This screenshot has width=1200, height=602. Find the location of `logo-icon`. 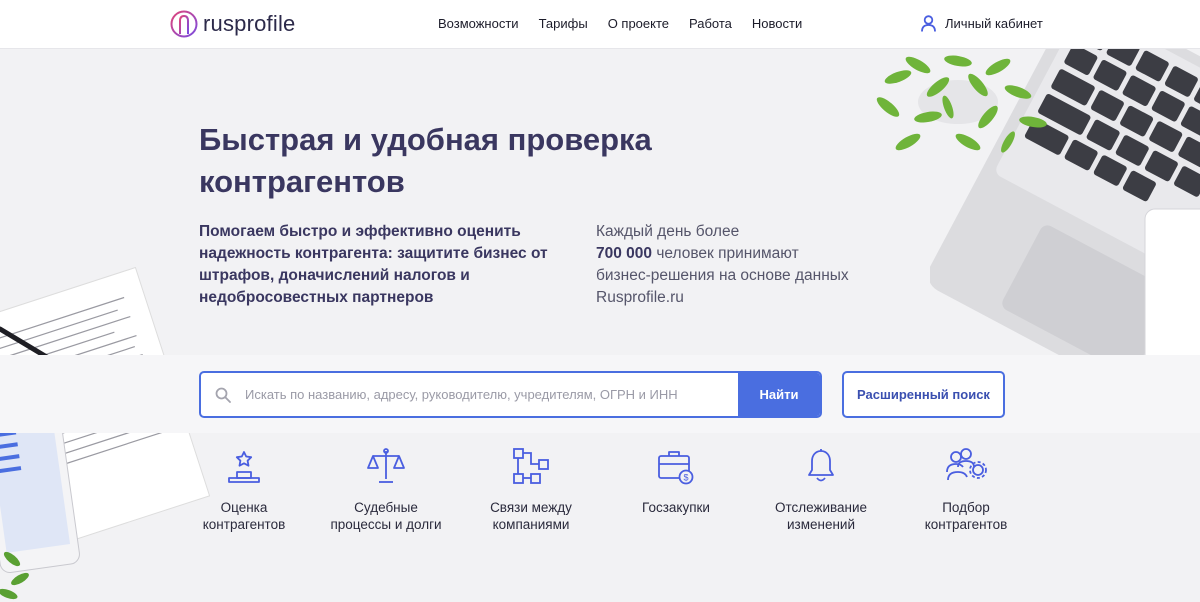

logo-icon is located at coordinates (184, 24).